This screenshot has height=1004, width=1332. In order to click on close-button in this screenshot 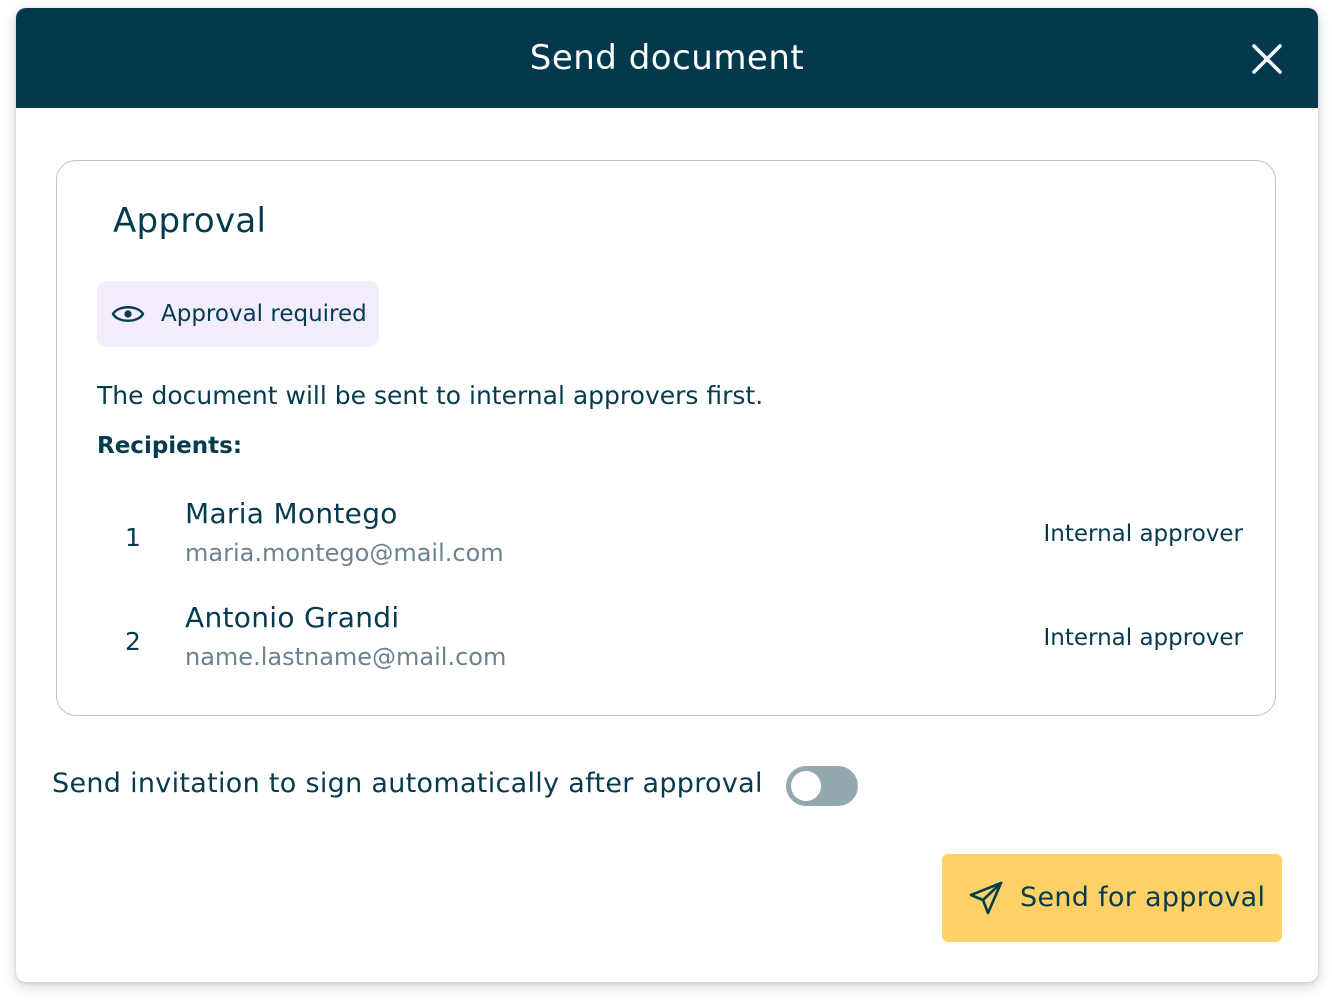, I will do `click(1267, 59)`.